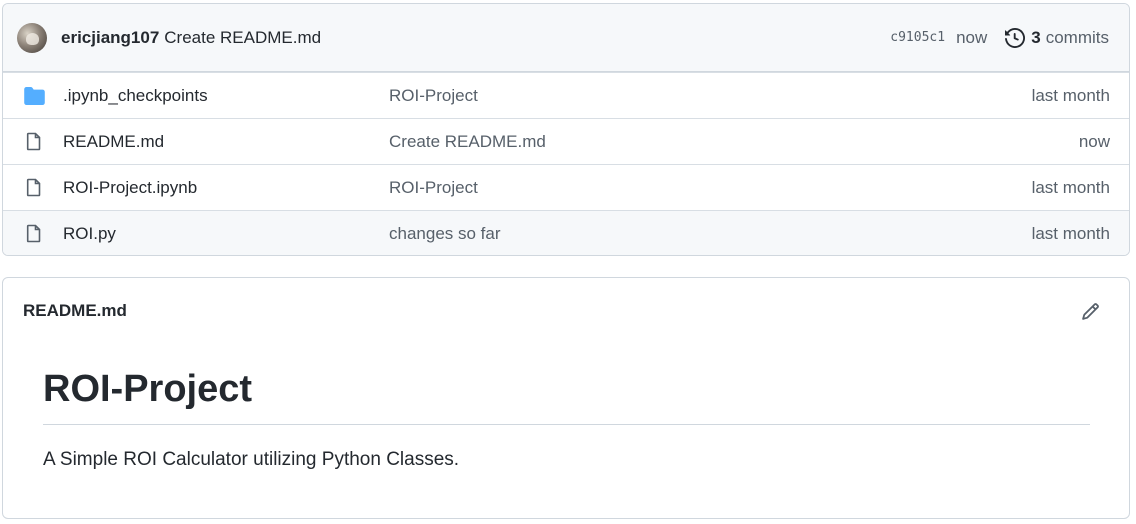 The height and width of the screenshot is (524, 1136). Describe the element at coordinates (32, 37) in the screenshot. I see `avatar` at that location.